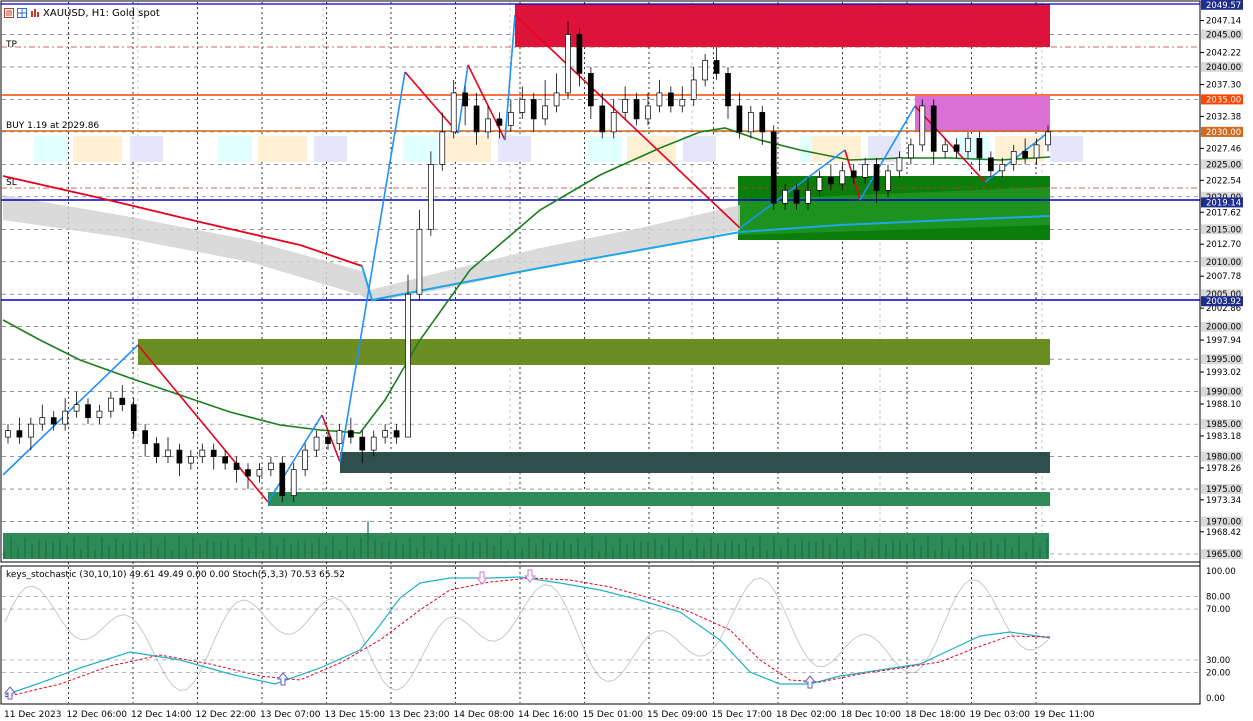 Image resolution: width=1253 pixels, height=721 pixels. What do you see at coordinates (355, 715) in the screenshot?
I see `time-label: 13 Dec 15:00` at bounding box center [355, 715].